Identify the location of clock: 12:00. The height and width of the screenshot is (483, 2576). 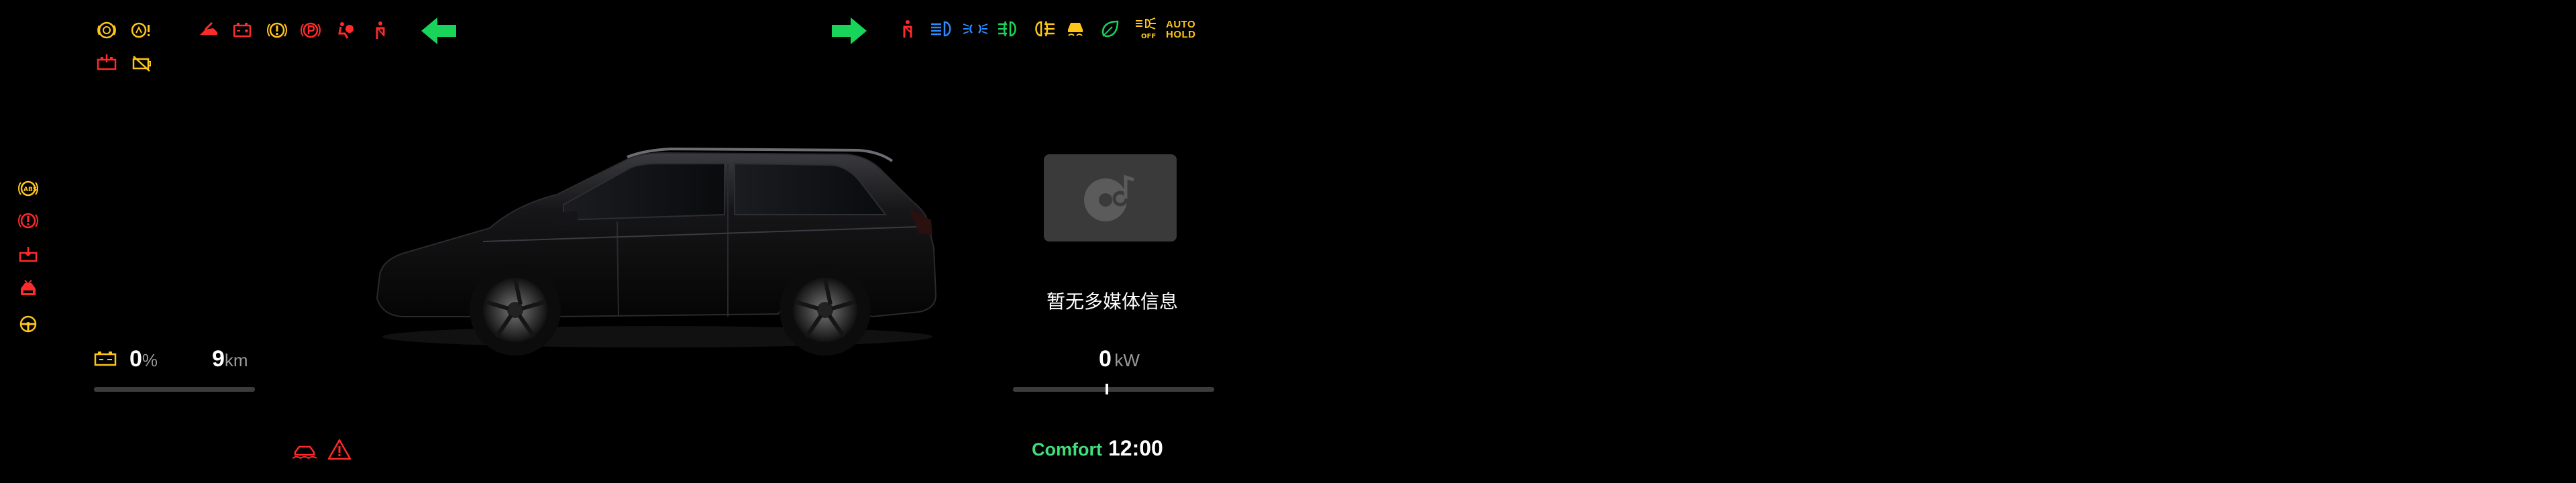
(1135, 448).